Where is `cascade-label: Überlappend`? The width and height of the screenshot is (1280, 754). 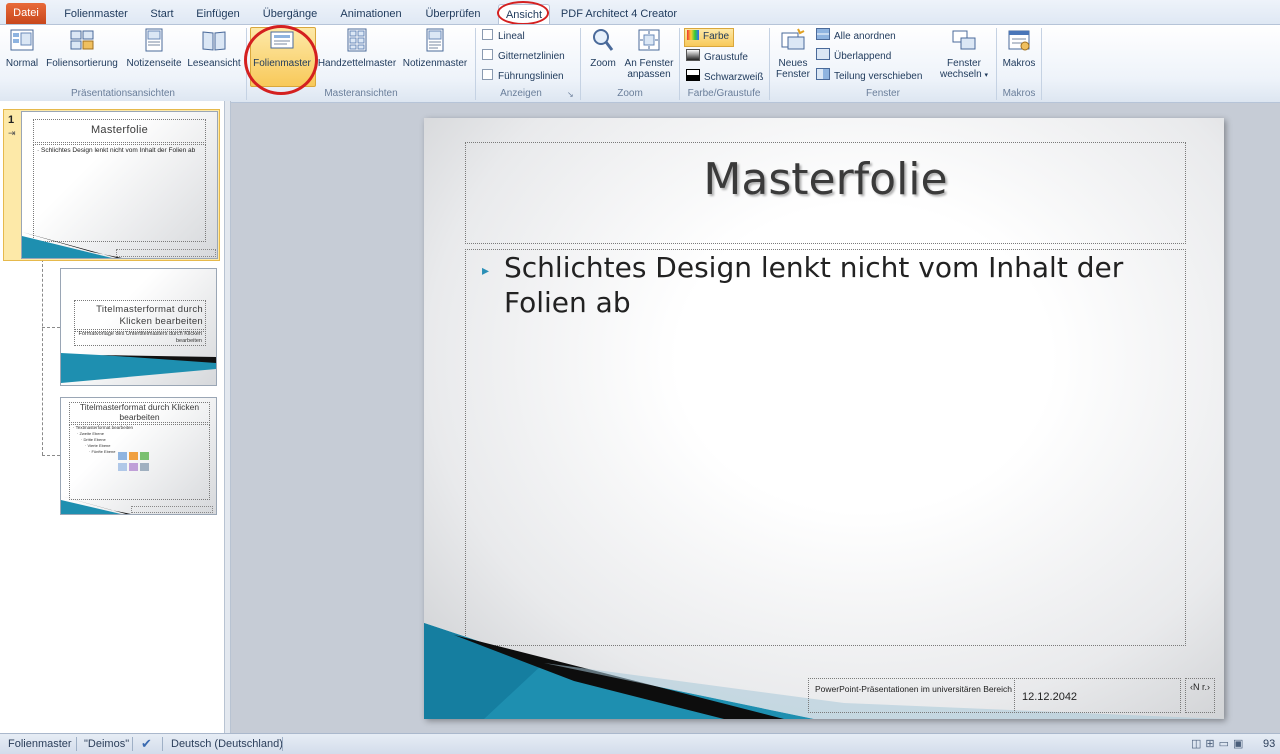
cascade-label: Überlappend is located at coordinates (863, 56).